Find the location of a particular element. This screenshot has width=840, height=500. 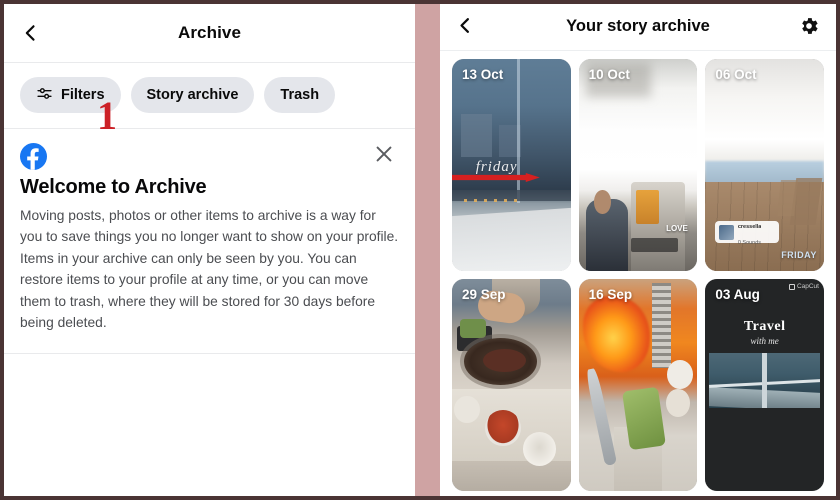

music-name: cressella is located at coordinates (749, 226).